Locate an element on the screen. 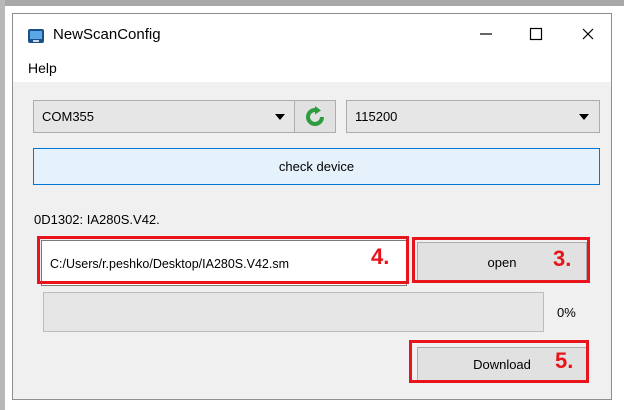 The image size is (624, 410). minimize-button is located at coordinates (486, 34).